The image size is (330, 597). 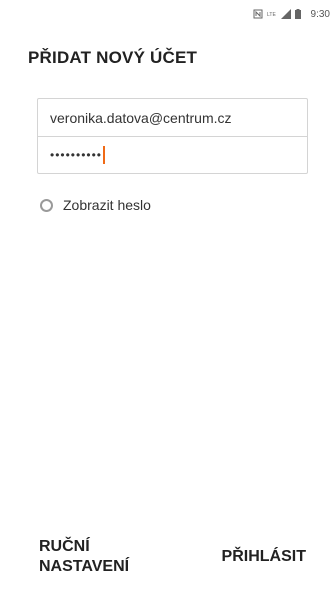 What do you see at coordinates (141, 117) in the screenshot?
I see `email-value: veronika.datova@centrum.cz` at bounding box center [141, 117].